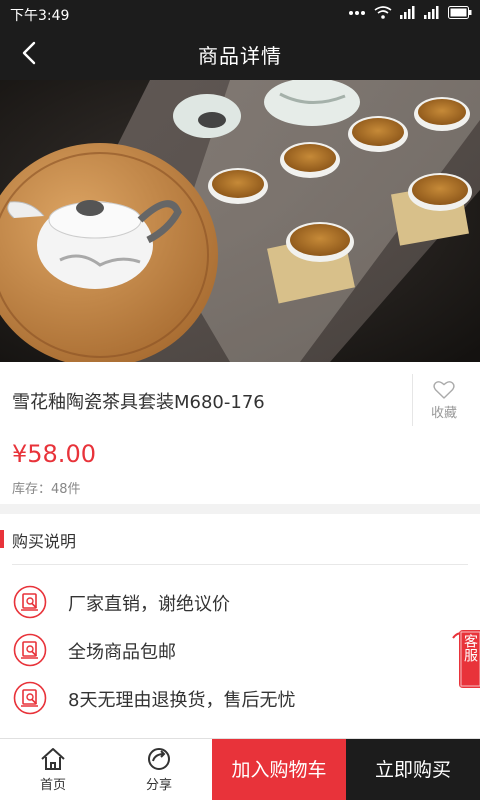 Image resolution: width=480 pixels, height=800 pixels. I want to click on favorite-button: 收藏, so click(444, 402).